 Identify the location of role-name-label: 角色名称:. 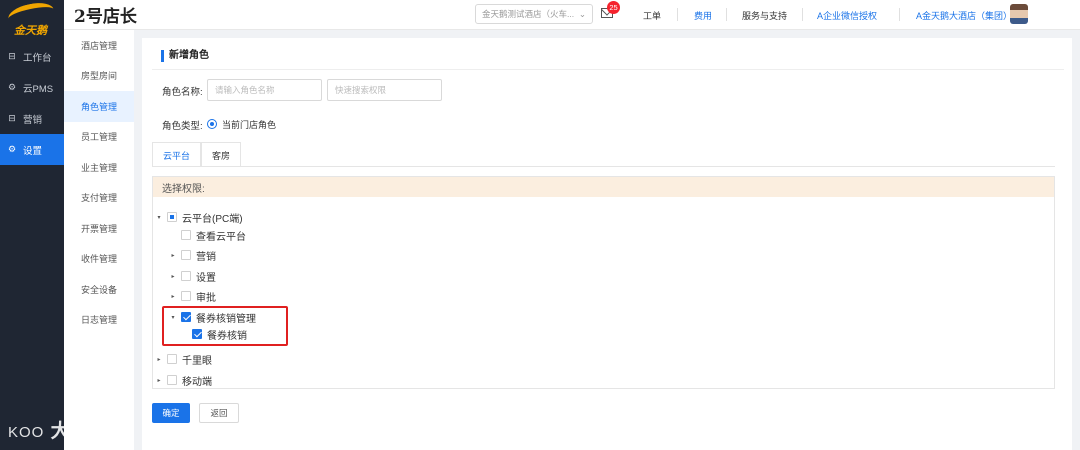
(182, 92).